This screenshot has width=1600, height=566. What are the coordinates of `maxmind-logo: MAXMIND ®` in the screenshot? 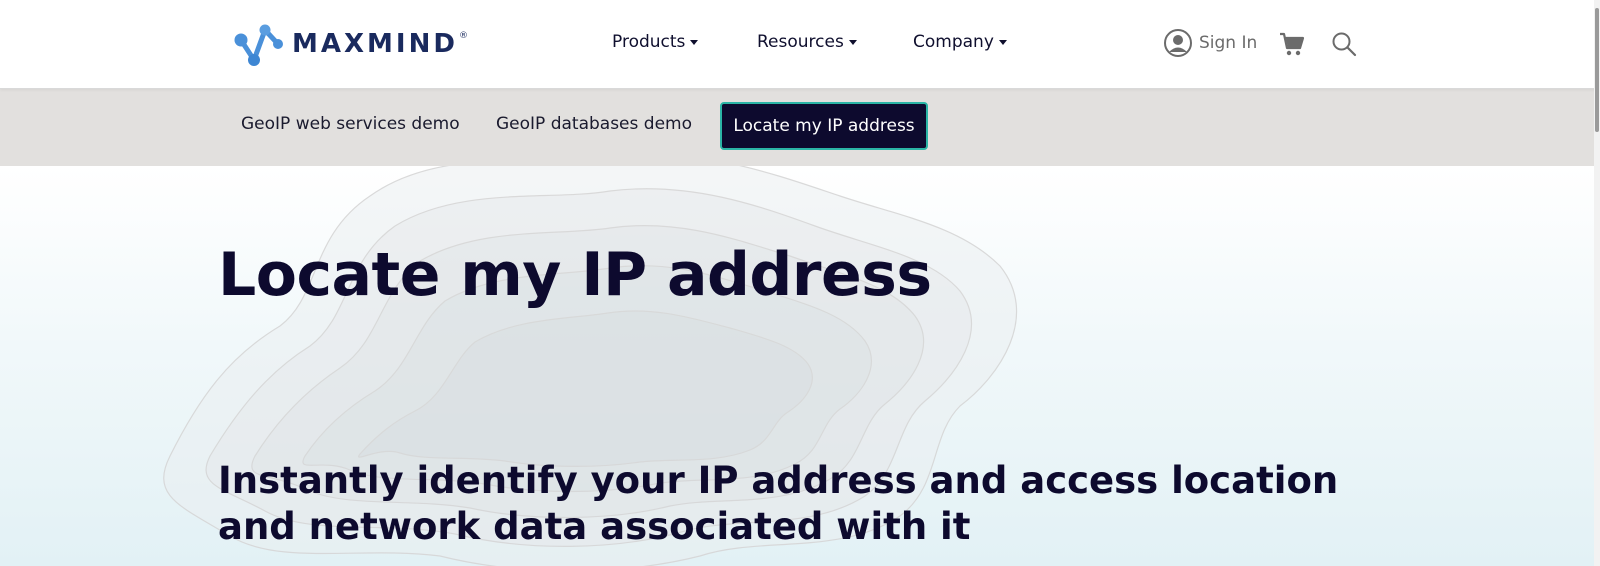 It's located at (350, 44).